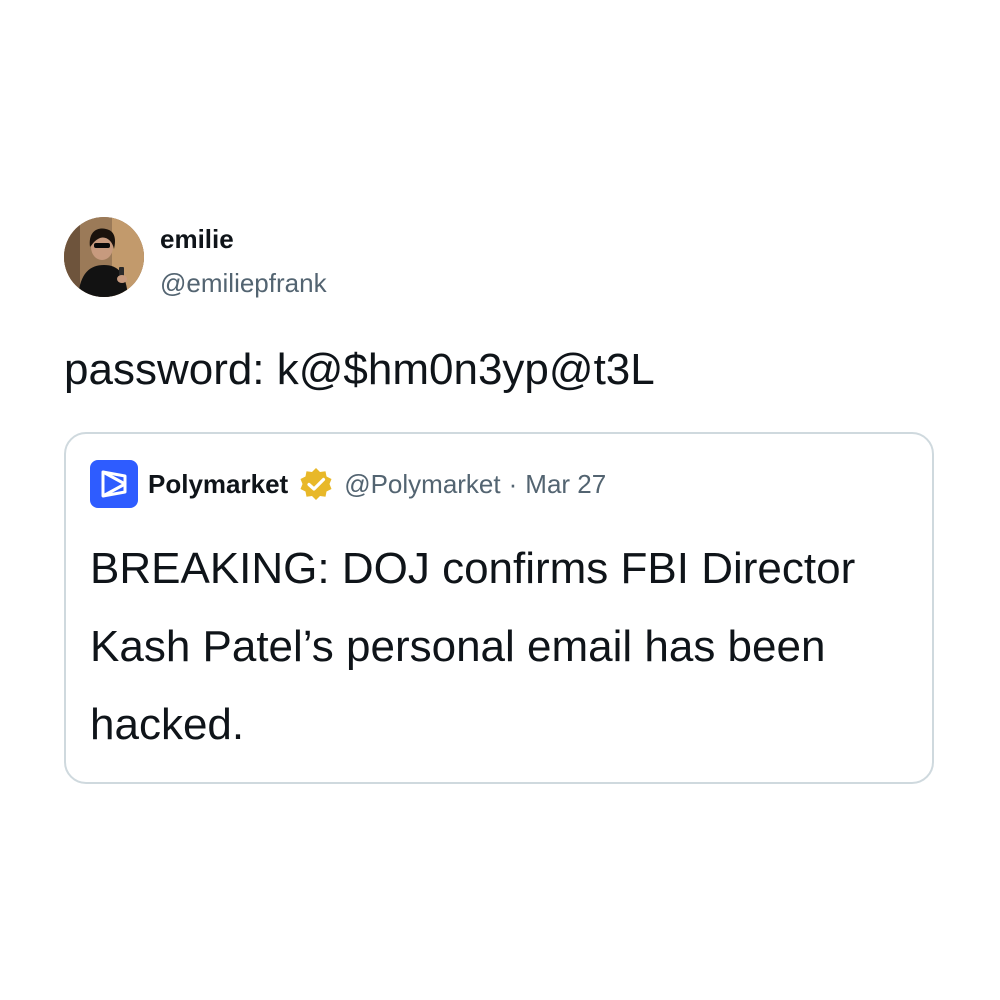  Describe the element at coordinates (114, 484) in the screenshot. I see `polymarket-logo-icon` at that location.